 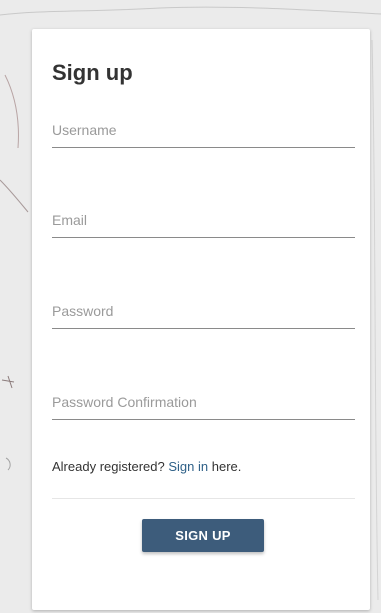 I want to click on page-title: Sign up, so click(x=92, y=72).